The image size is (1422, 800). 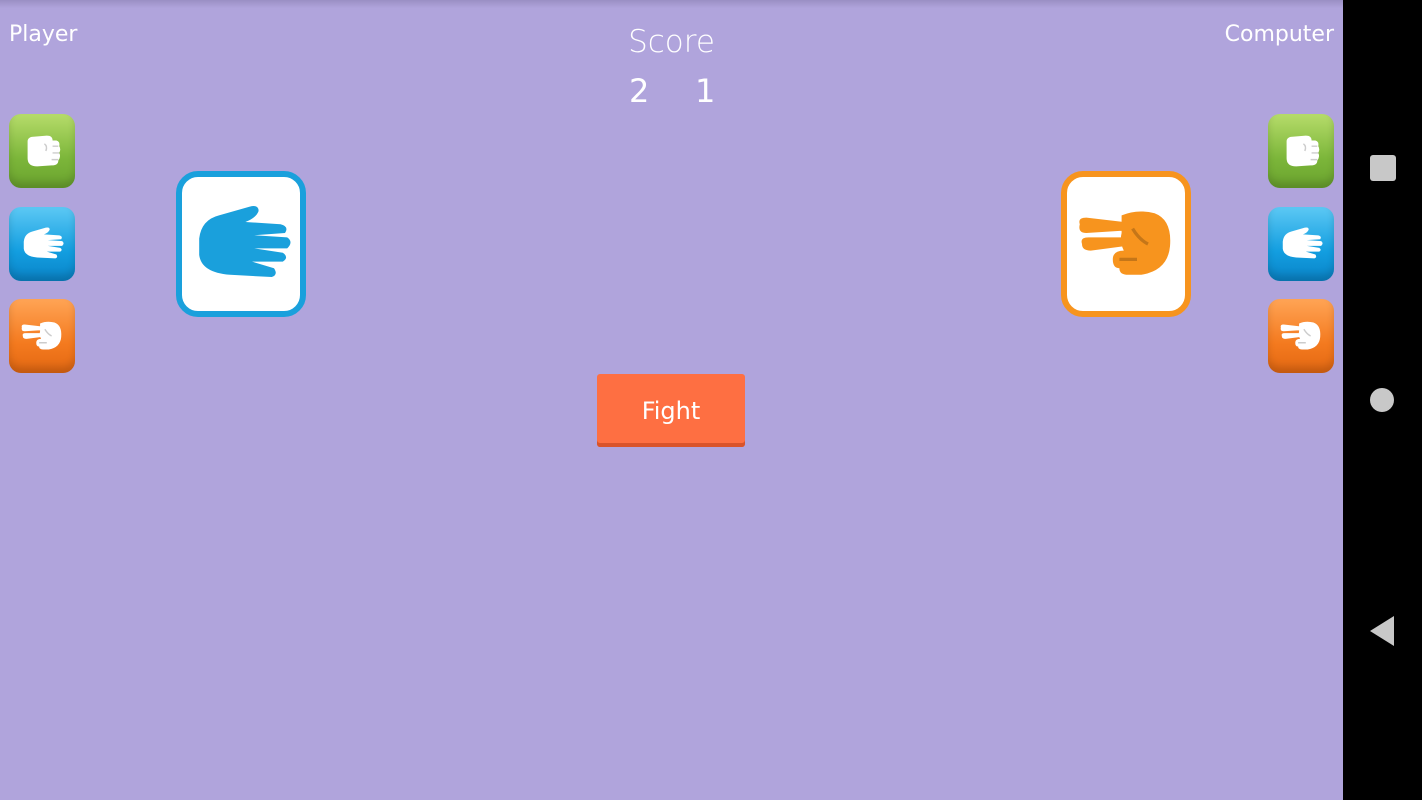 I want to click on player-scissors-button, so click(x=42, y=336).